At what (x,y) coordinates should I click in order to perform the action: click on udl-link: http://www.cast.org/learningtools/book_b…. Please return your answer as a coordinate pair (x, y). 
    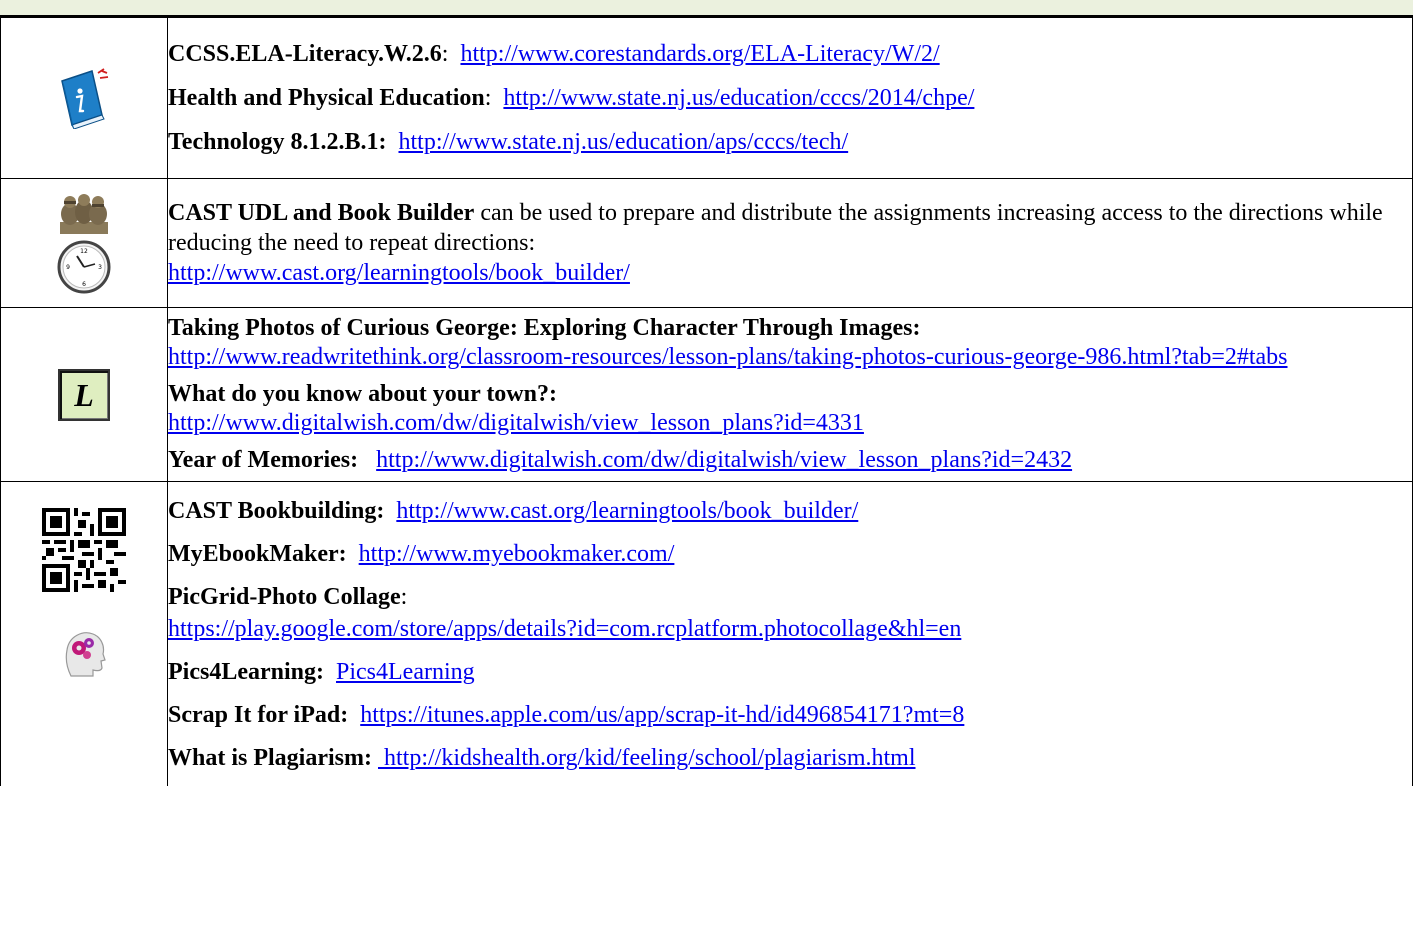
    Looking at the image, I should click on (399, 273).